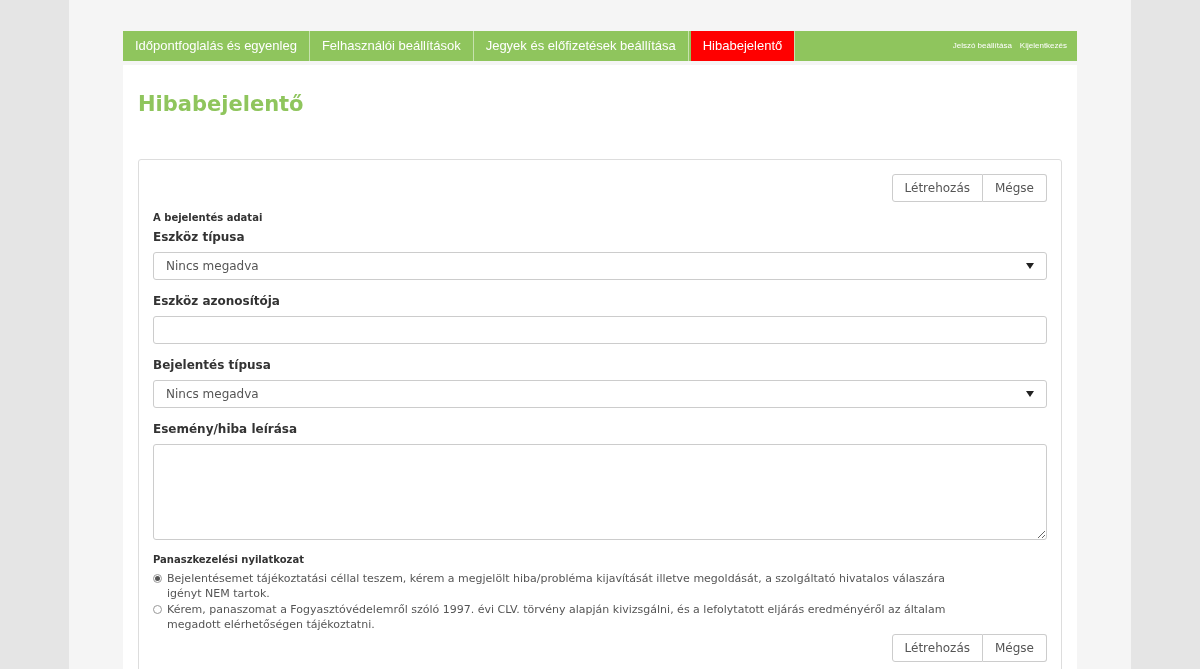 The height and width of the screenshot is (669, 1200). I want to click on nav-tab: Hibabejelentő, so click(743, 46).